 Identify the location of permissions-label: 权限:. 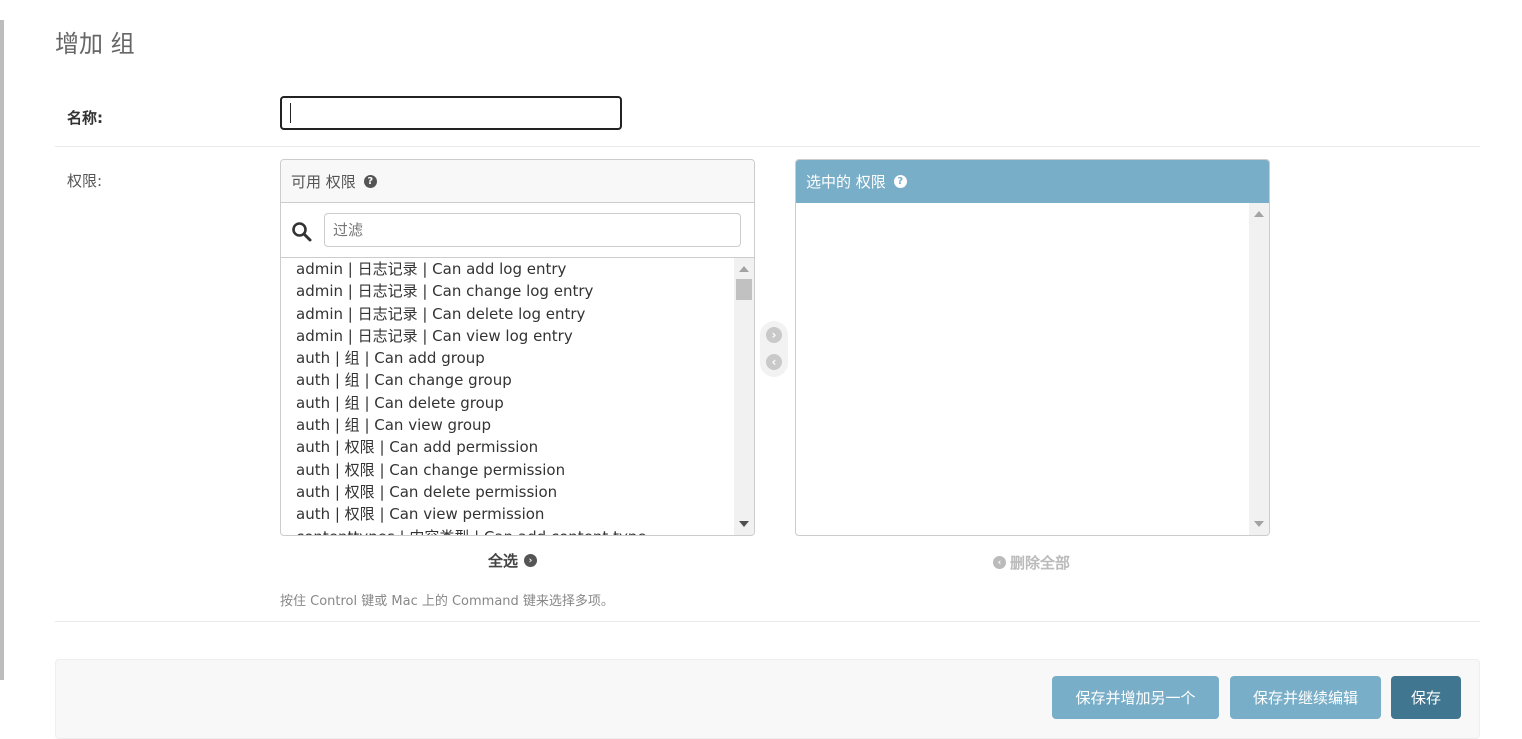
(85, 181).